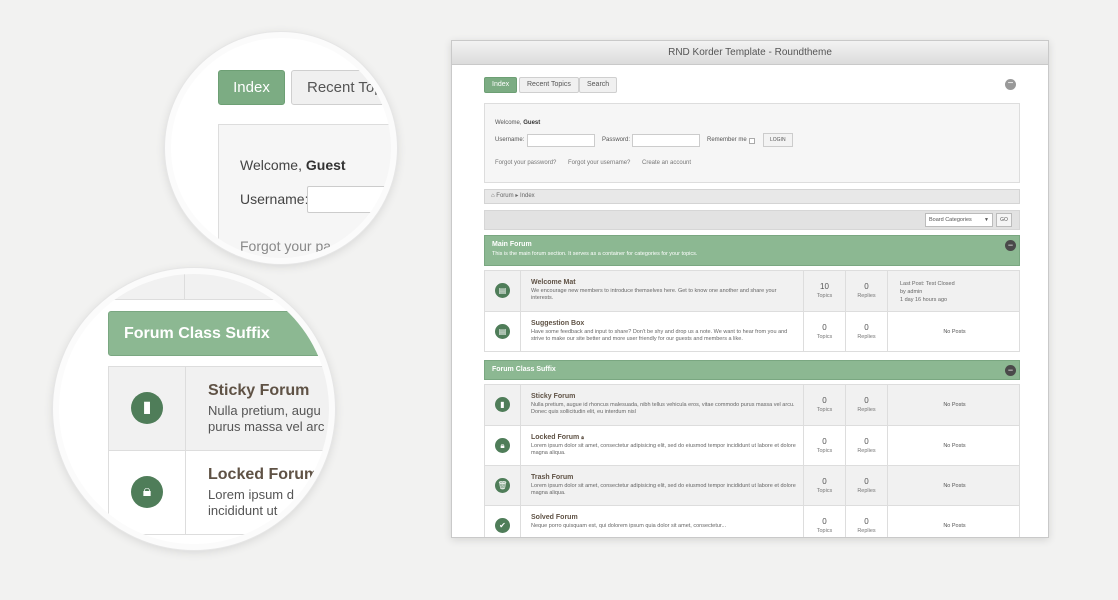 This screenshot has height=600, width=1118. Describe the element at coordinates (549, 85) in the screenshot. I see `tab-recent-topics: Recent Topics` at that location.